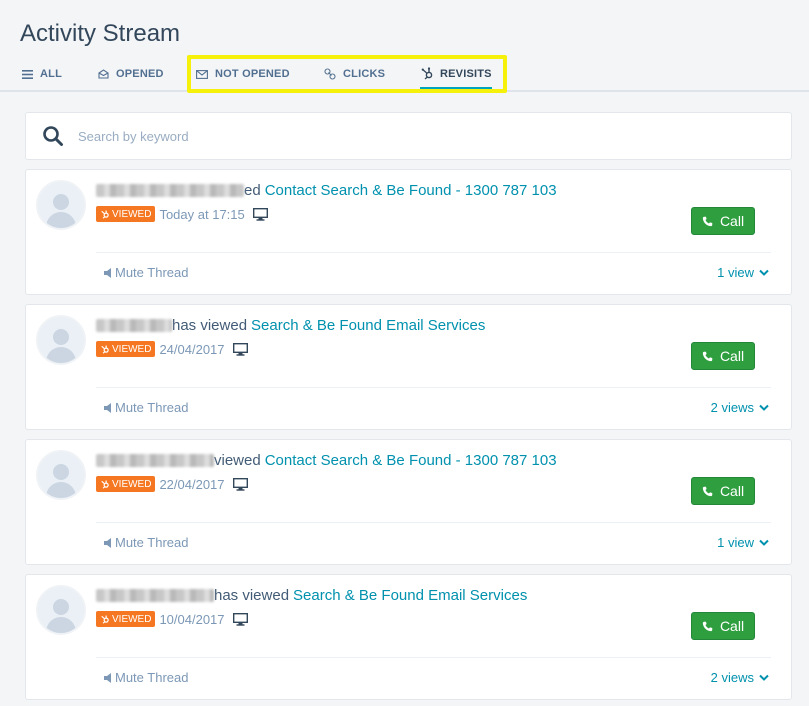 The height and width of the screenshot is (706, 809). Describe the element at coordinates (53, 136) in the screenshot. I see `search-icon` at that location.